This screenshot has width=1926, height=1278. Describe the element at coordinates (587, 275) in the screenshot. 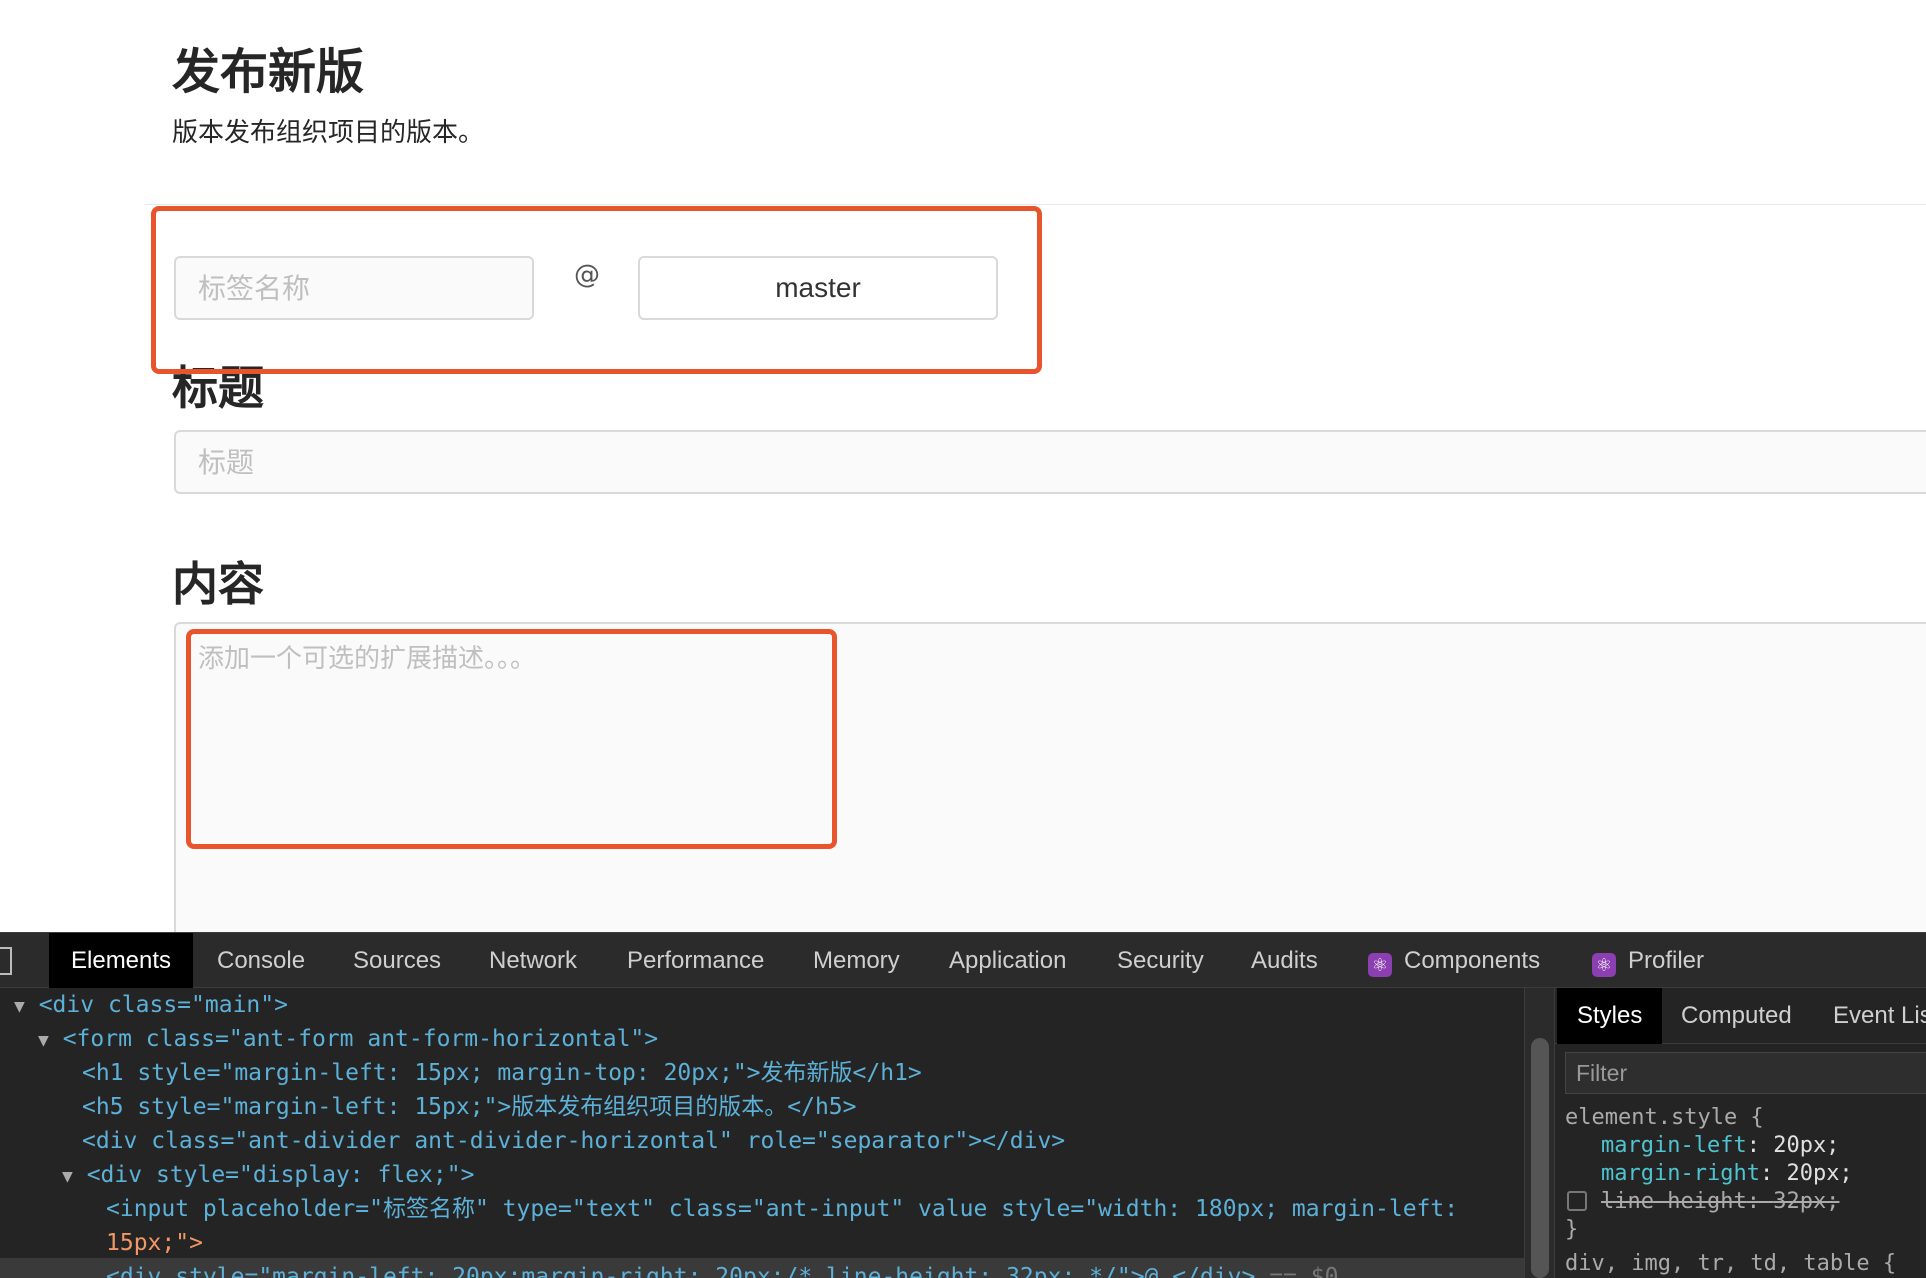

I see `at-sign: @` at that location.